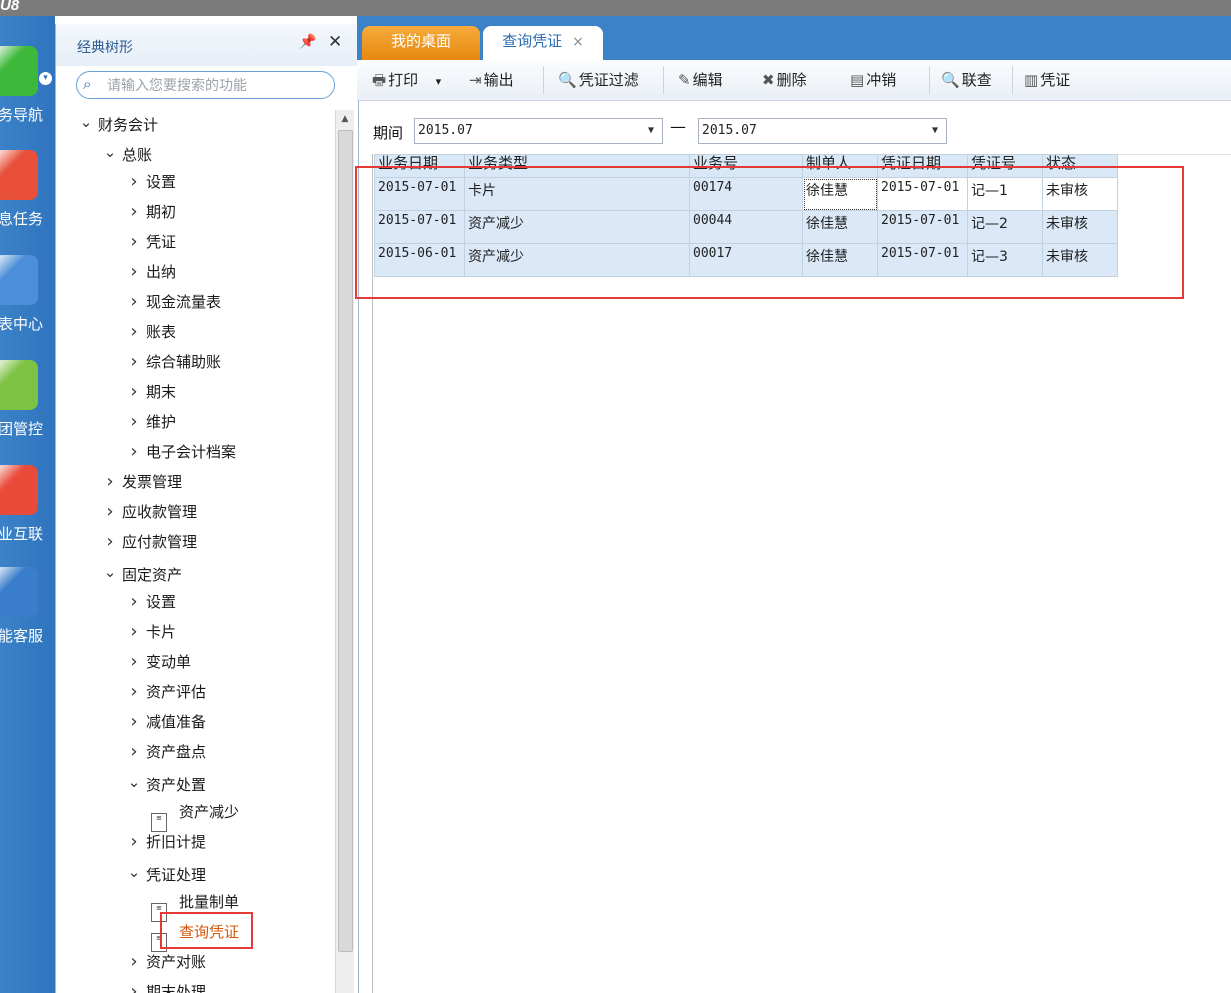 The width and height of the screenshot is (1231, 993). I want to click on nav-item-5: 业互联, so click(27, 515).